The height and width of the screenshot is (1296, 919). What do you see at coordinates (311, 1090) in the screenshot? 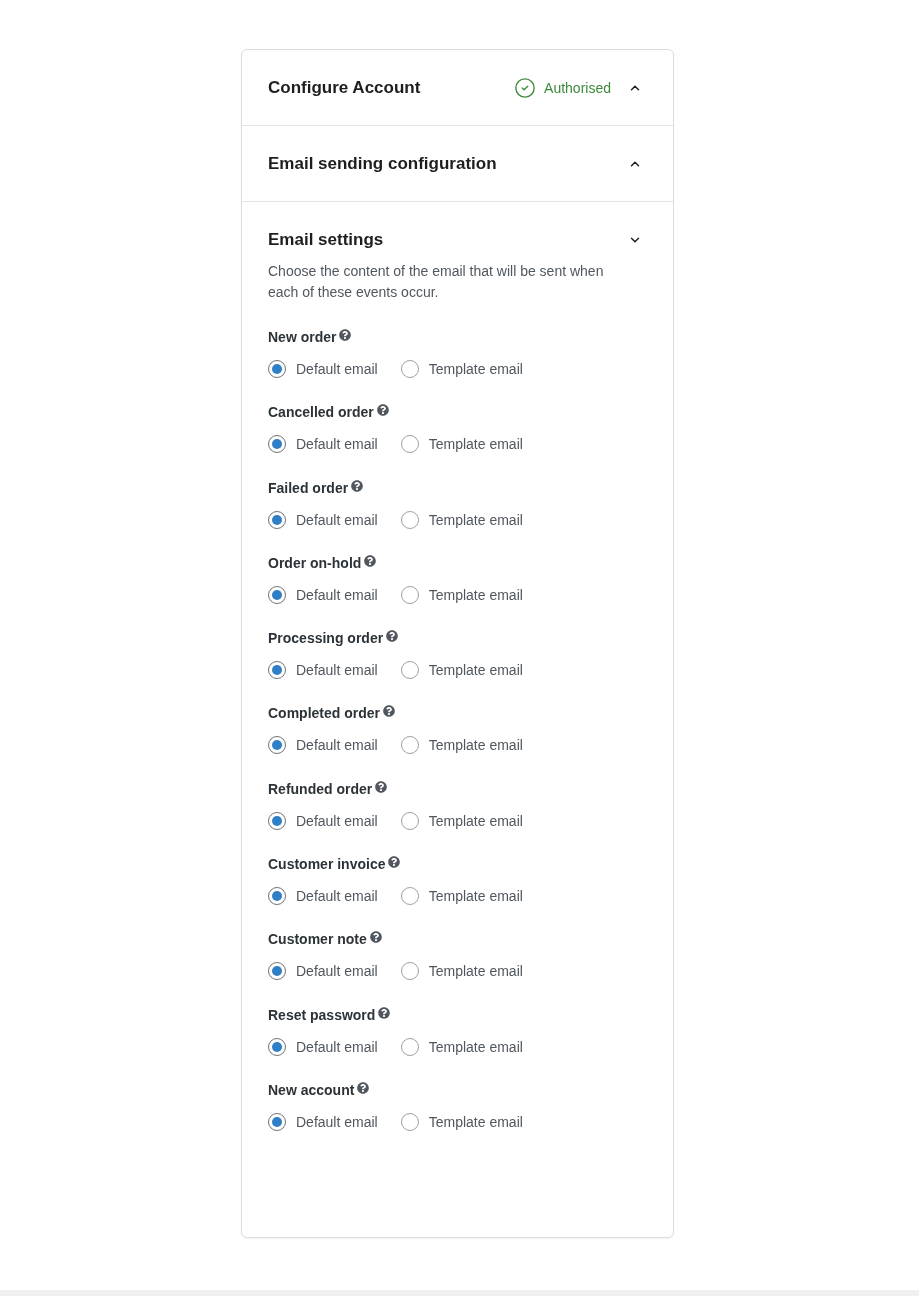
I see `event-label: New account` at bounding box center [311, 1090].